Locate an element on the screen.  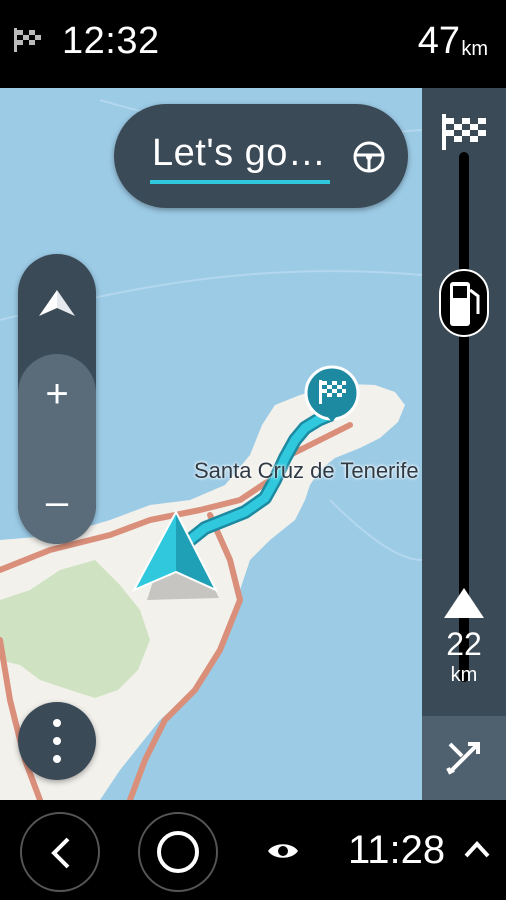
remaining-distance: 47 is located at coordinates (438, 41).